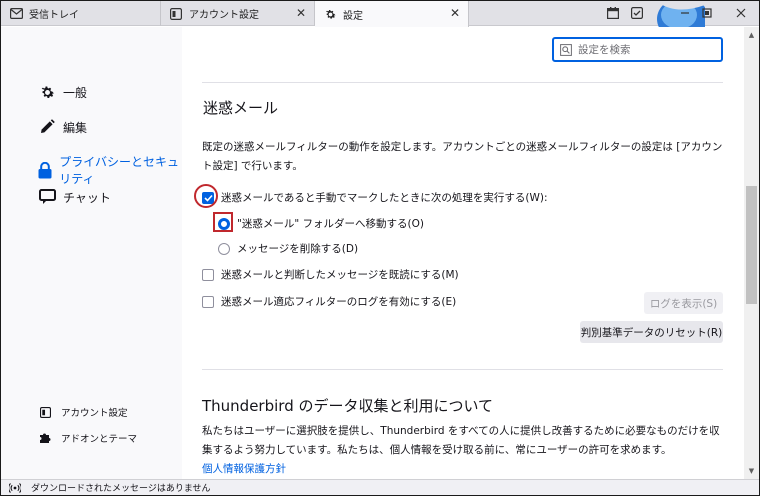  What do you see at coordinates (330, 224) in the screenshot?
I see `move-to-junk-label: "迷惑メール" フォルダーへ移動する(O)` at bounding box center [330, 224].